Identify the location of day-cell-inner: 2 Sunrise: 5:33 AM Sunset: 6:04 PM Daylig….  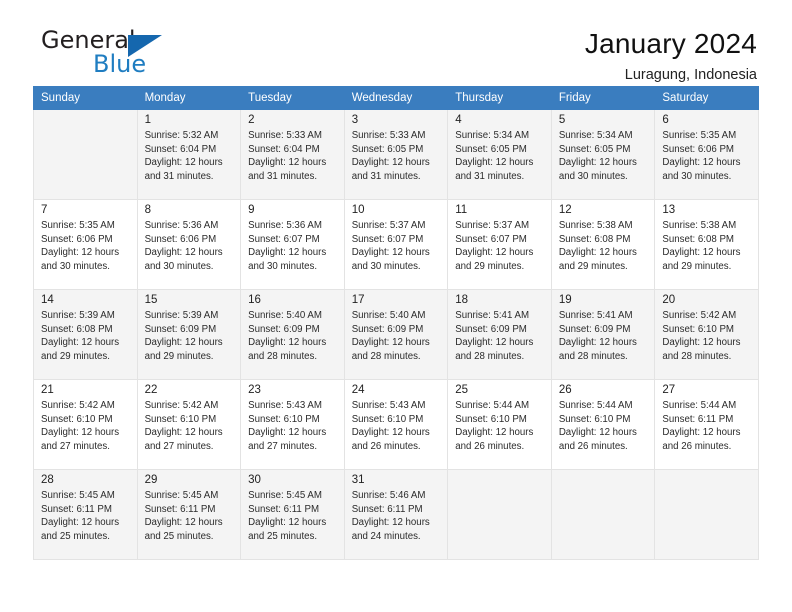
(292, 154).